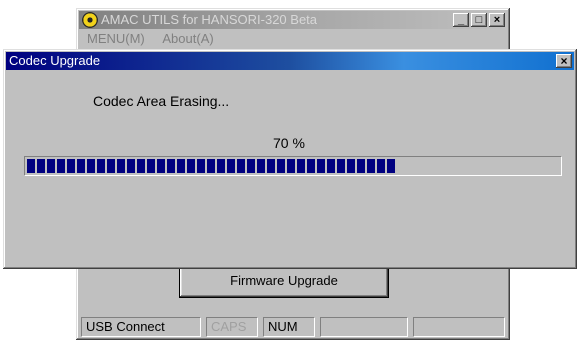 This screenshot has height=343, width=577. I want to click on status-num: NUM, so click(289, 327).